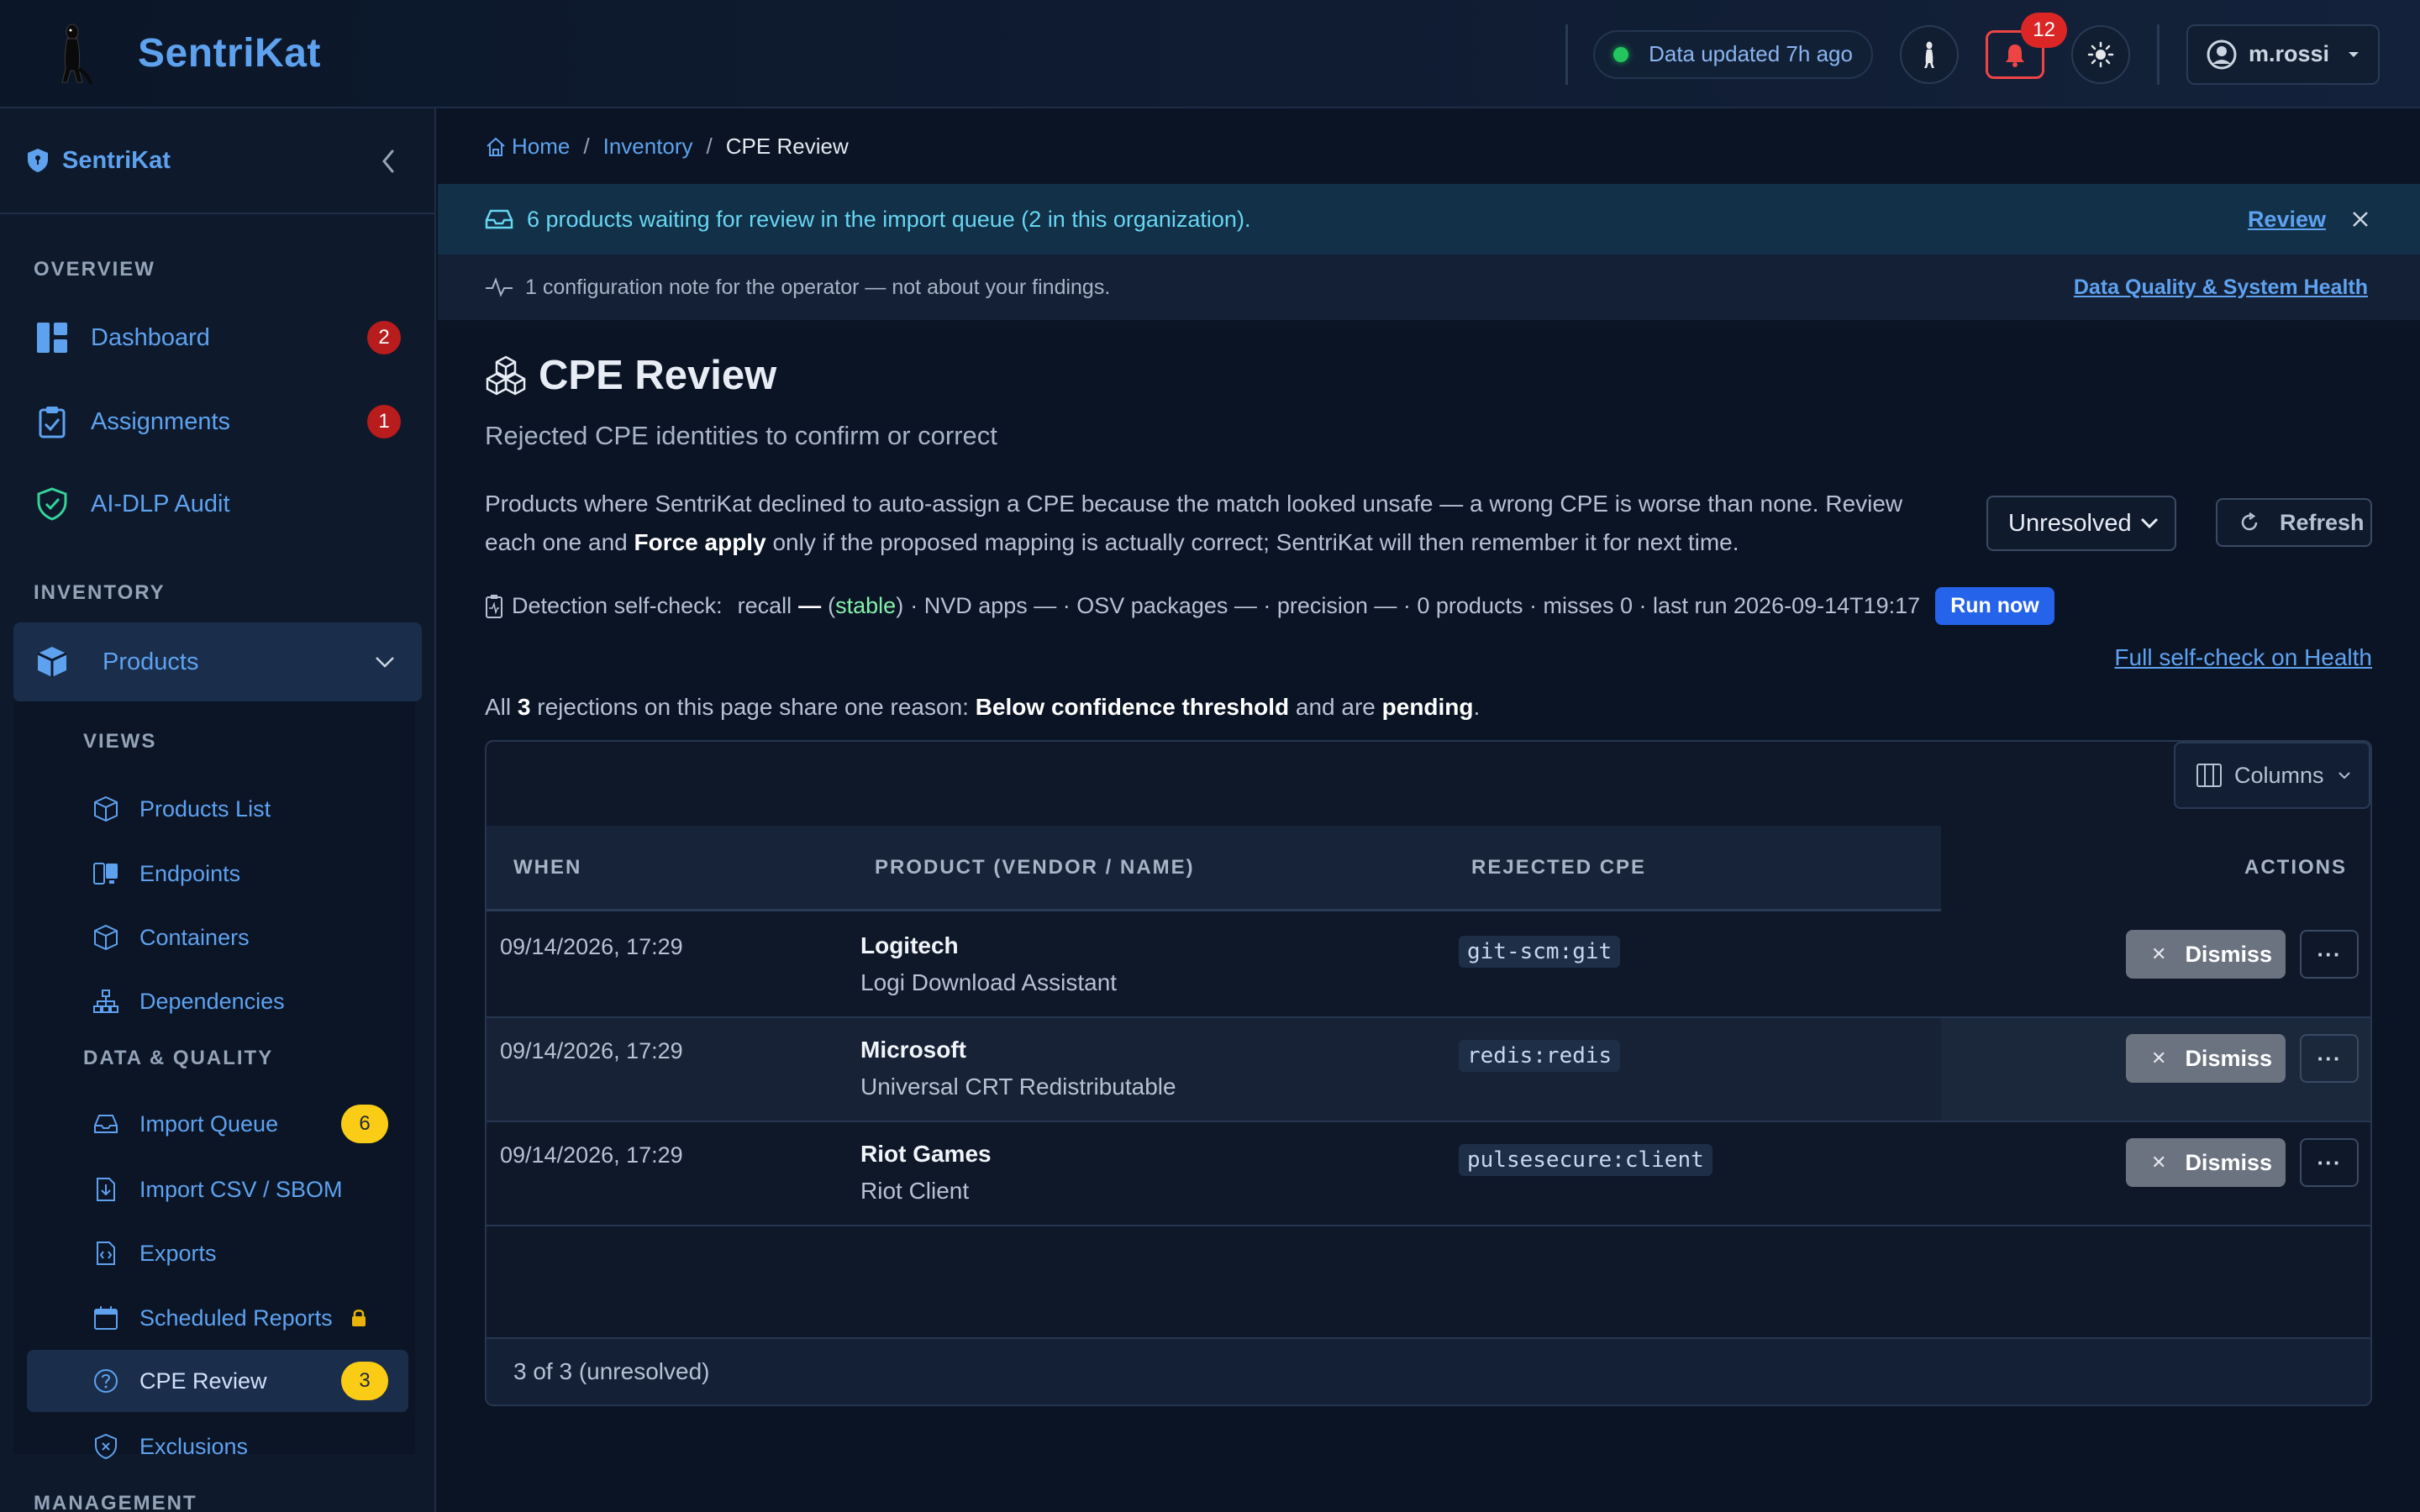 The height and width of the screenshot is (1512, 2420). I want to click on summary-reason: Below confidence threshold, so click(1133, 707).